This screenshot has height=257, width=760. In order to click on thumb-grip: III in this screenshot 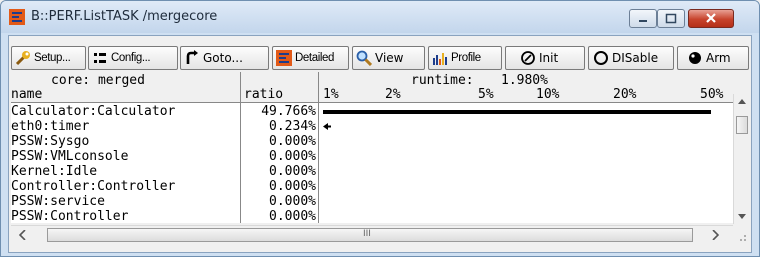, I will do `click(367, 234)`.